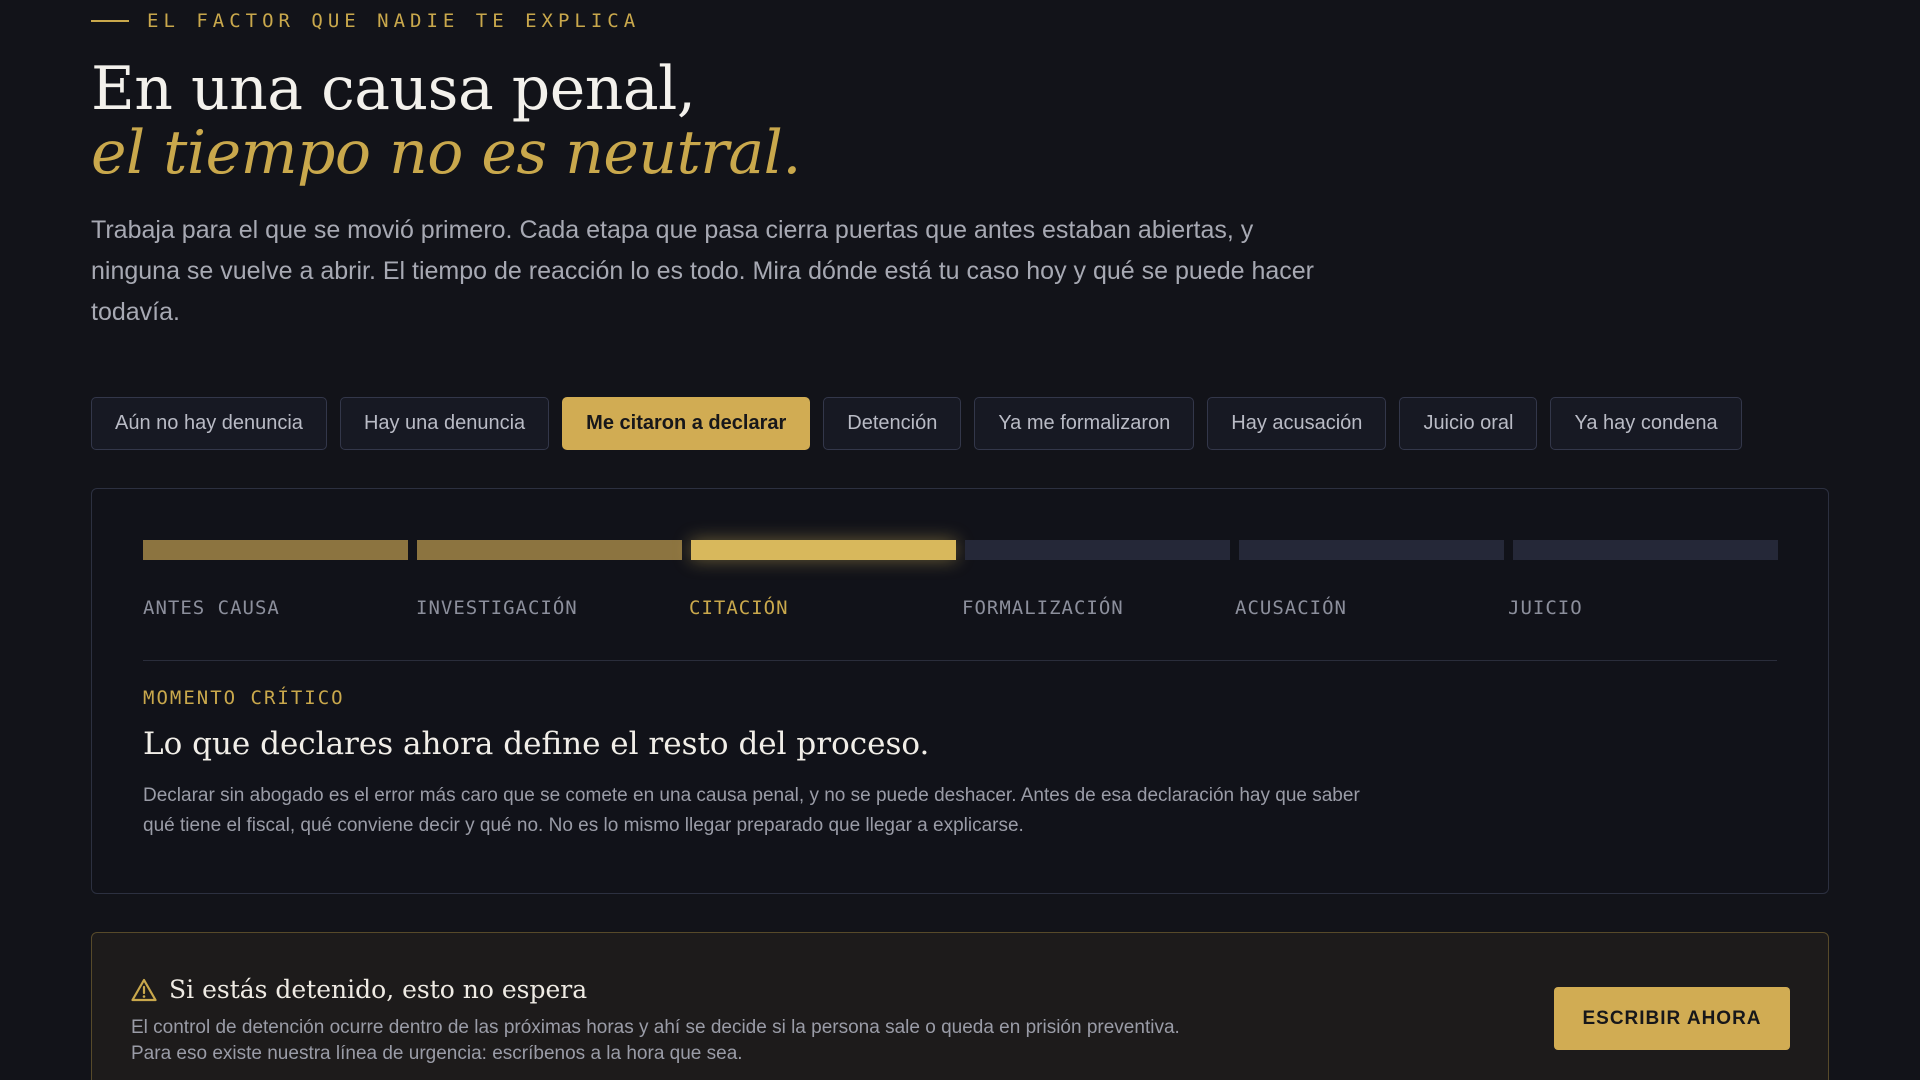 Image resolution: width=1920 pixels, height=1080 pixels. I want to click on stage-chip: Ya me formalizaron, so click(1084, 423).